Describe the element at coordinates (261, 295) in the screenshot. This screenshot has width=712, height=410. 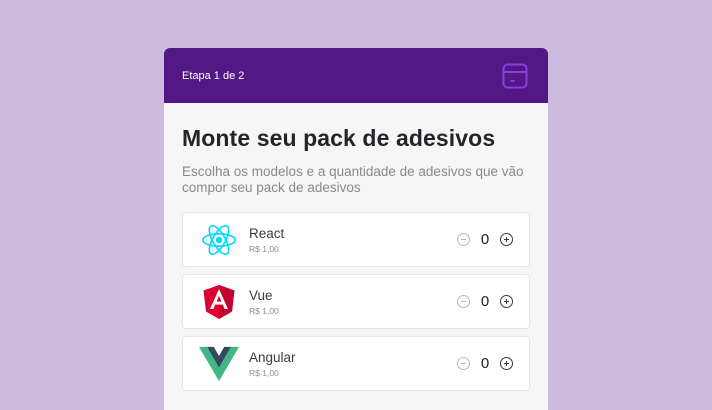
I see `sticker-name: Vue` at that location.